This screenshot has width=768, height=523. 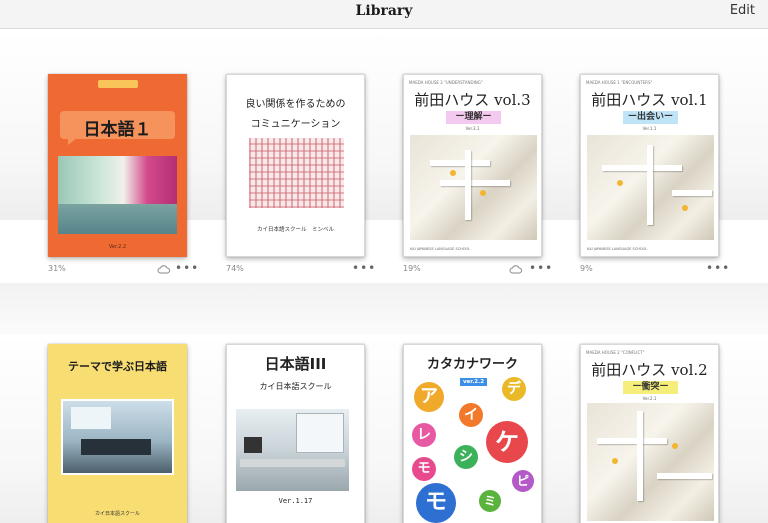 I want to click on katakana-circle: デ, so click(x=514, y=389).